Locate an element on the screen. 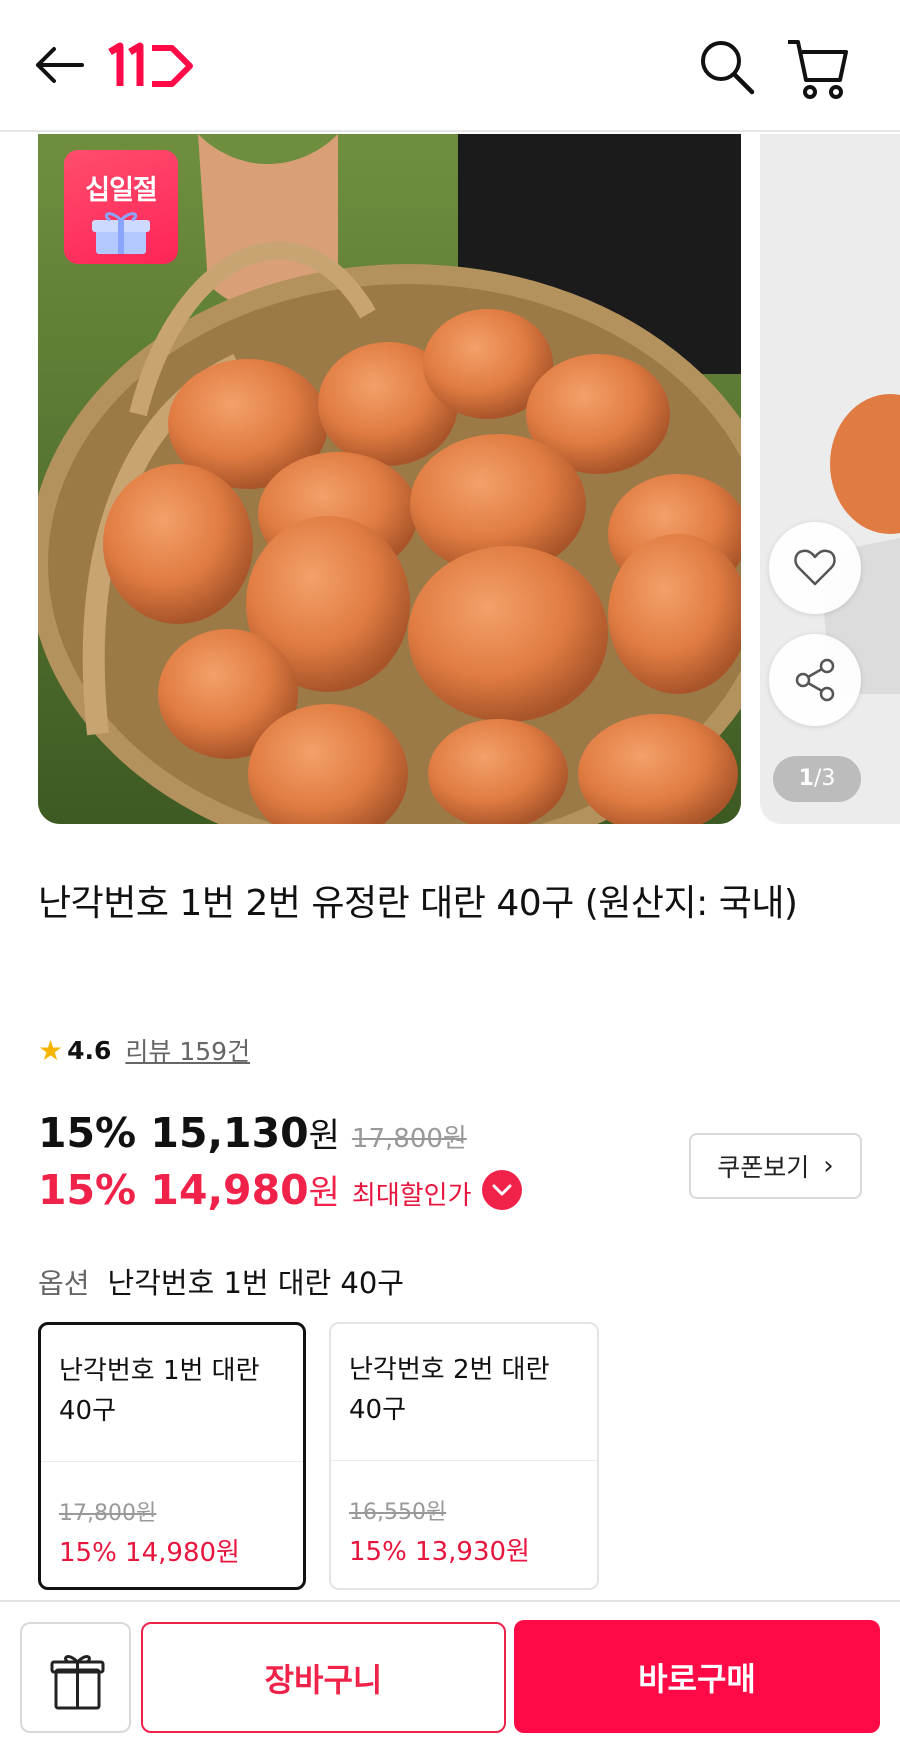 This screenshot has width=900, height=1751. gift-icon is located at coordinates (77, 1682).